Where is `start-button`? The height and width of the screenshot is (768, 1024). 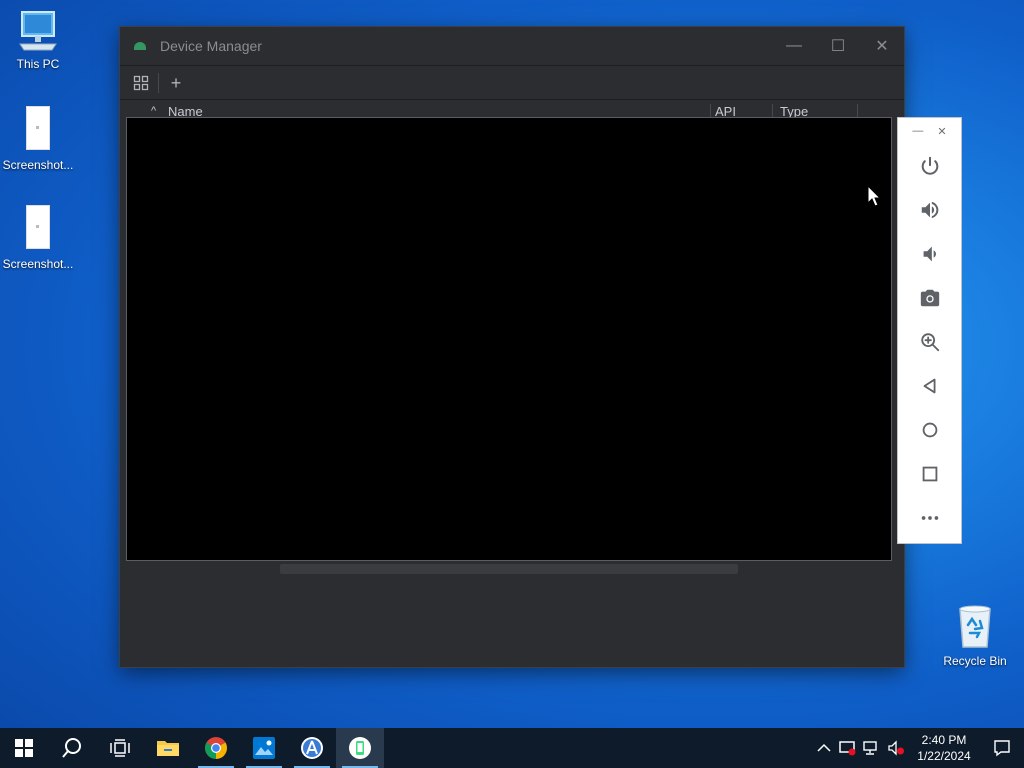 start-button is located at coordinates (24, 748).